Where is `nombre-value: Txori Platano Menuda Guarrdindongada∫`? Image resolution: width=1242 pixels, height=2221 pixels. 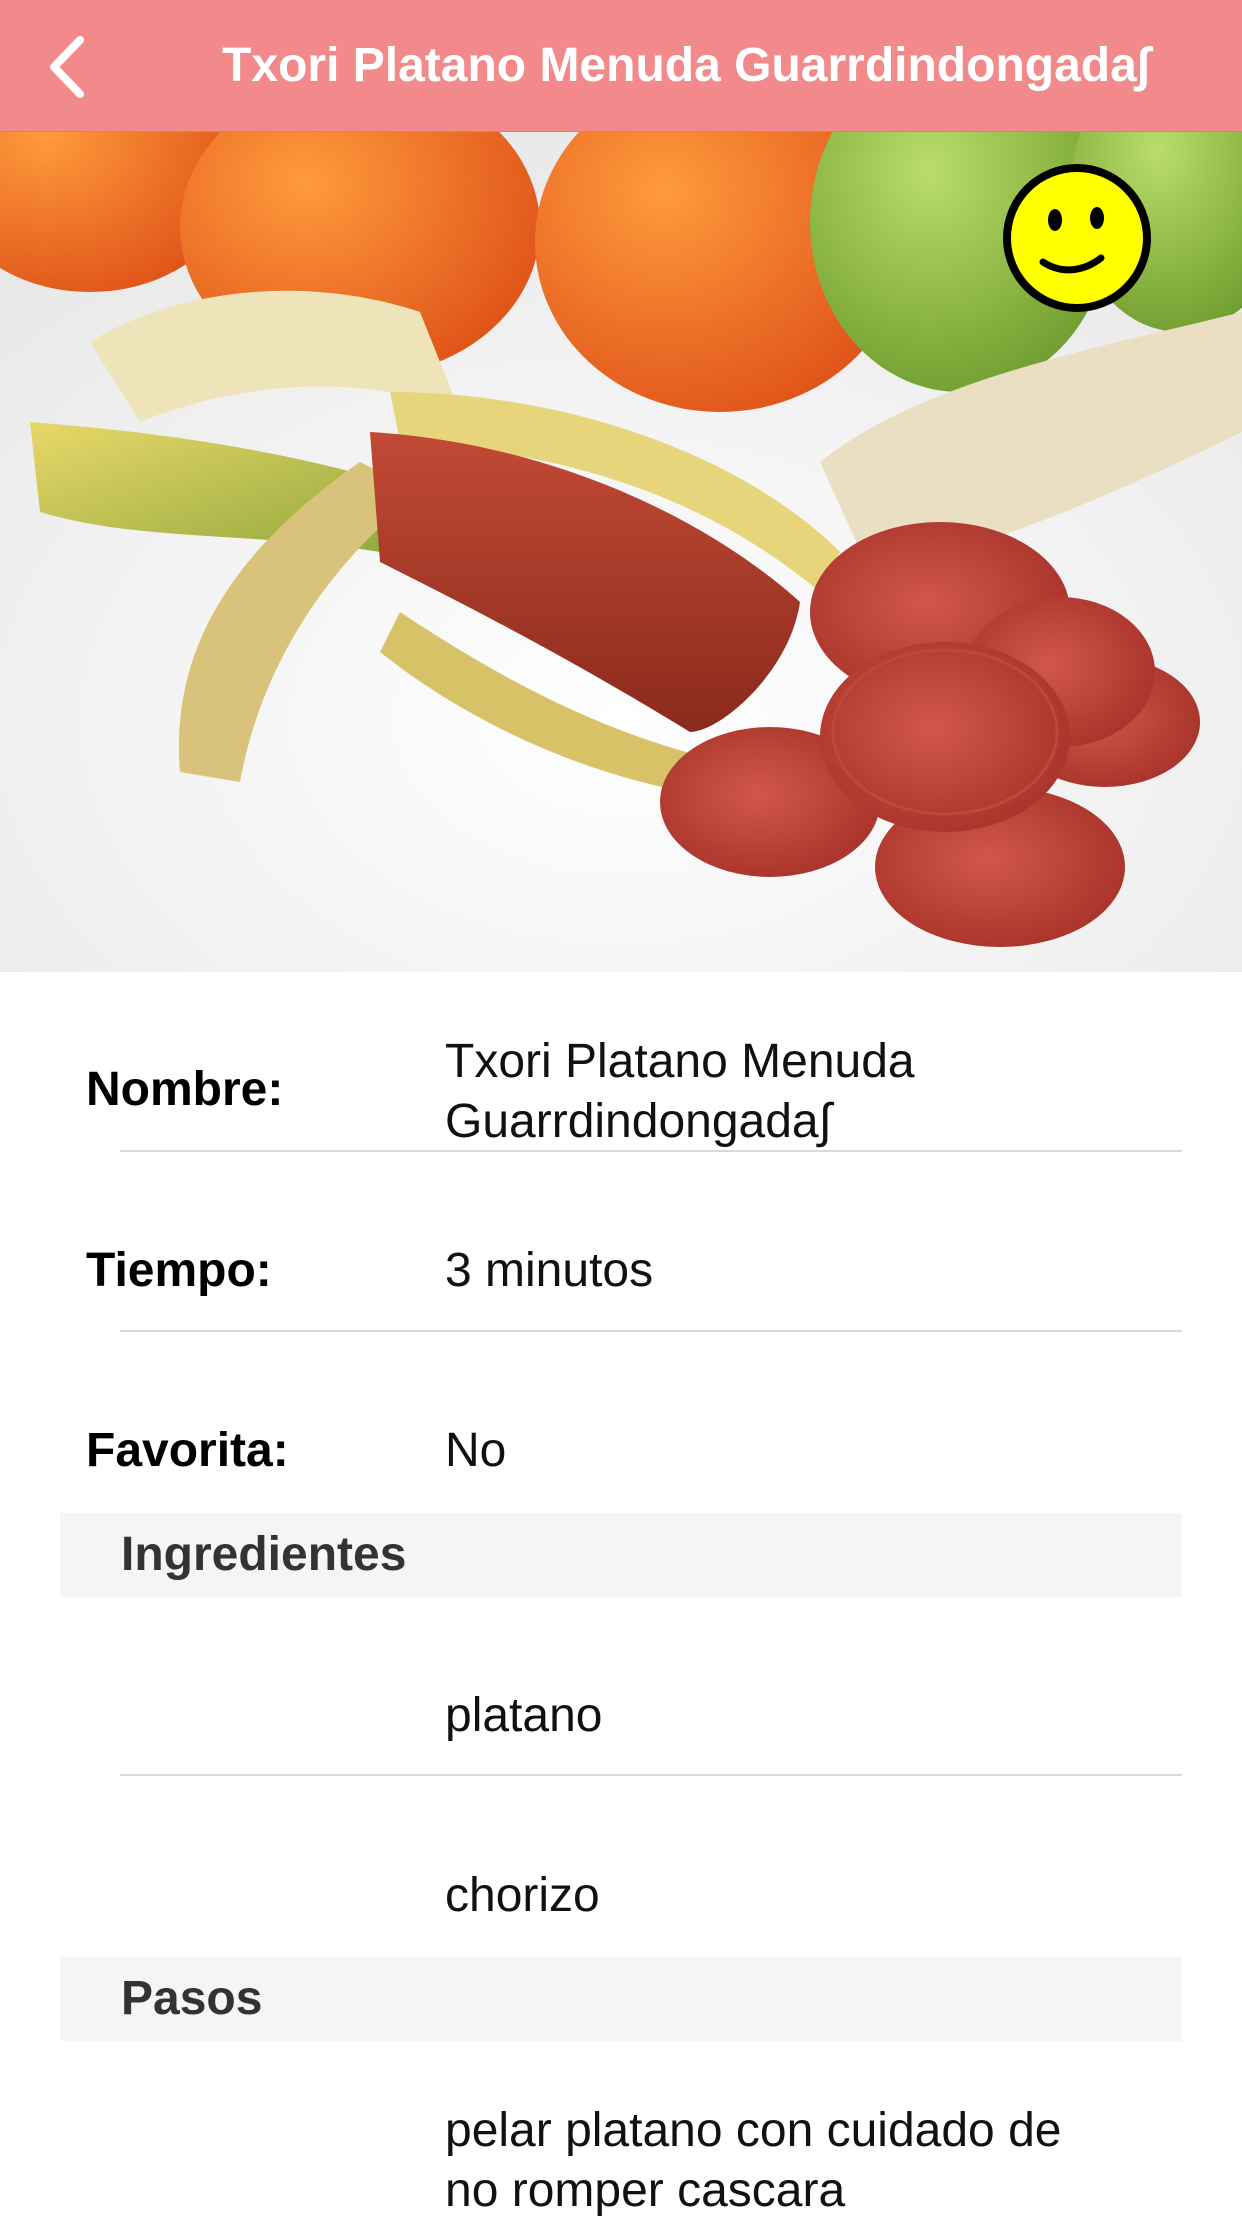
nombre-value: Txori Platano Menuda Guarrdindongada∫ is located at coordinates (815, 1092).